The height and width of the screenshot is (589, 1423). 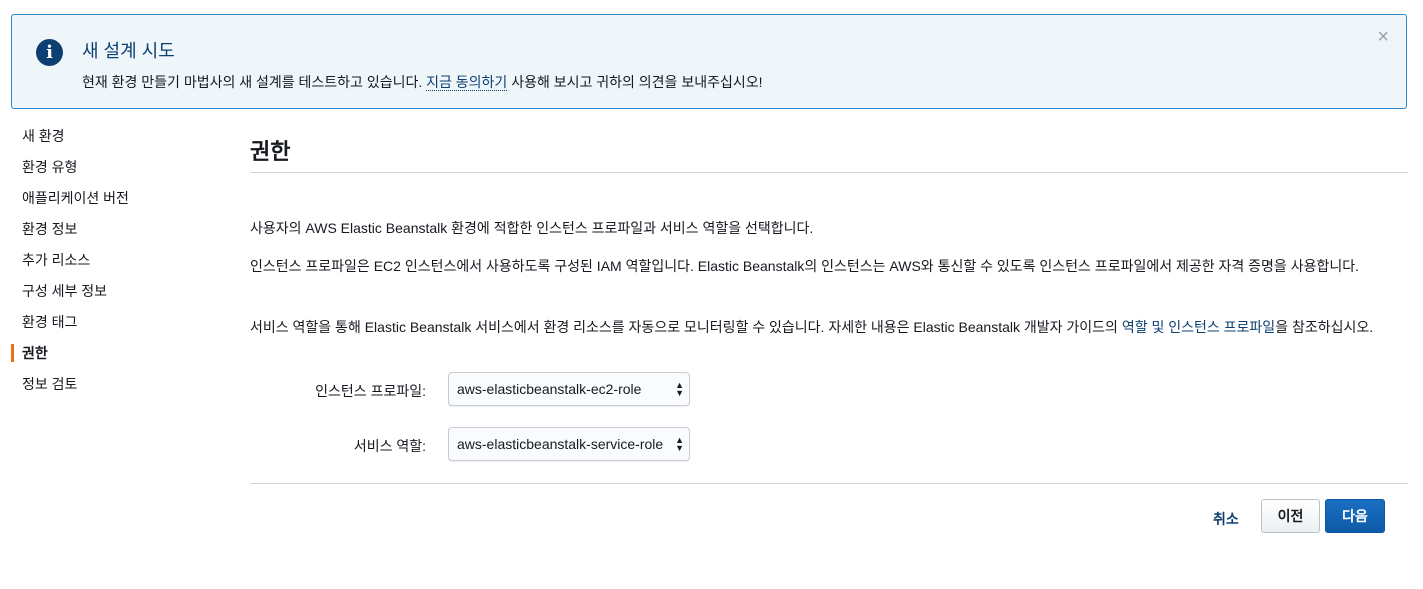 I want to click on next-button: 다음, so click(x=1355, y=516).